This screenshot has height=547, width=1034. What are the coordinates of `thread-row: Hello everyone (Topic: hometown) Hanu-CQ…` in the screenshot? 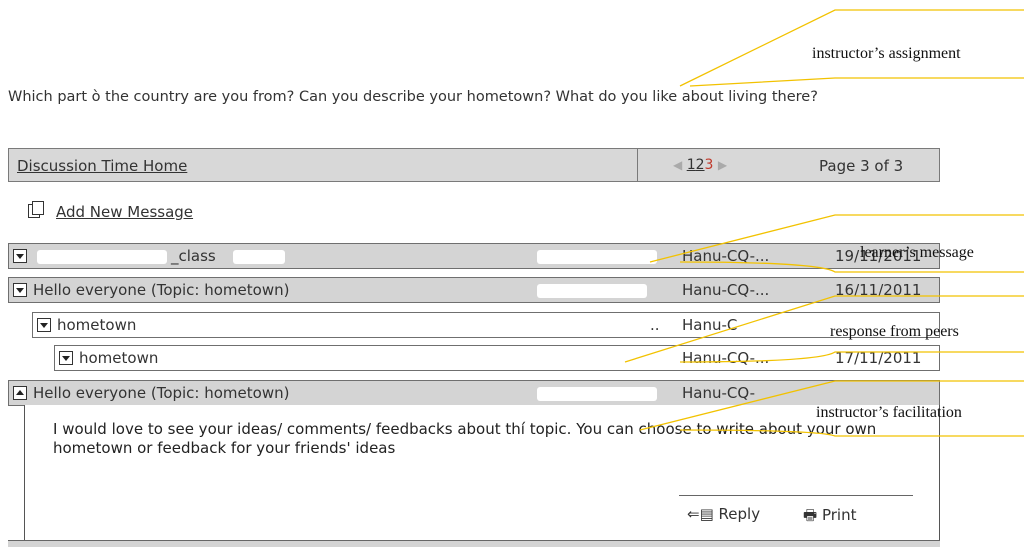 It's located at (474, 290).